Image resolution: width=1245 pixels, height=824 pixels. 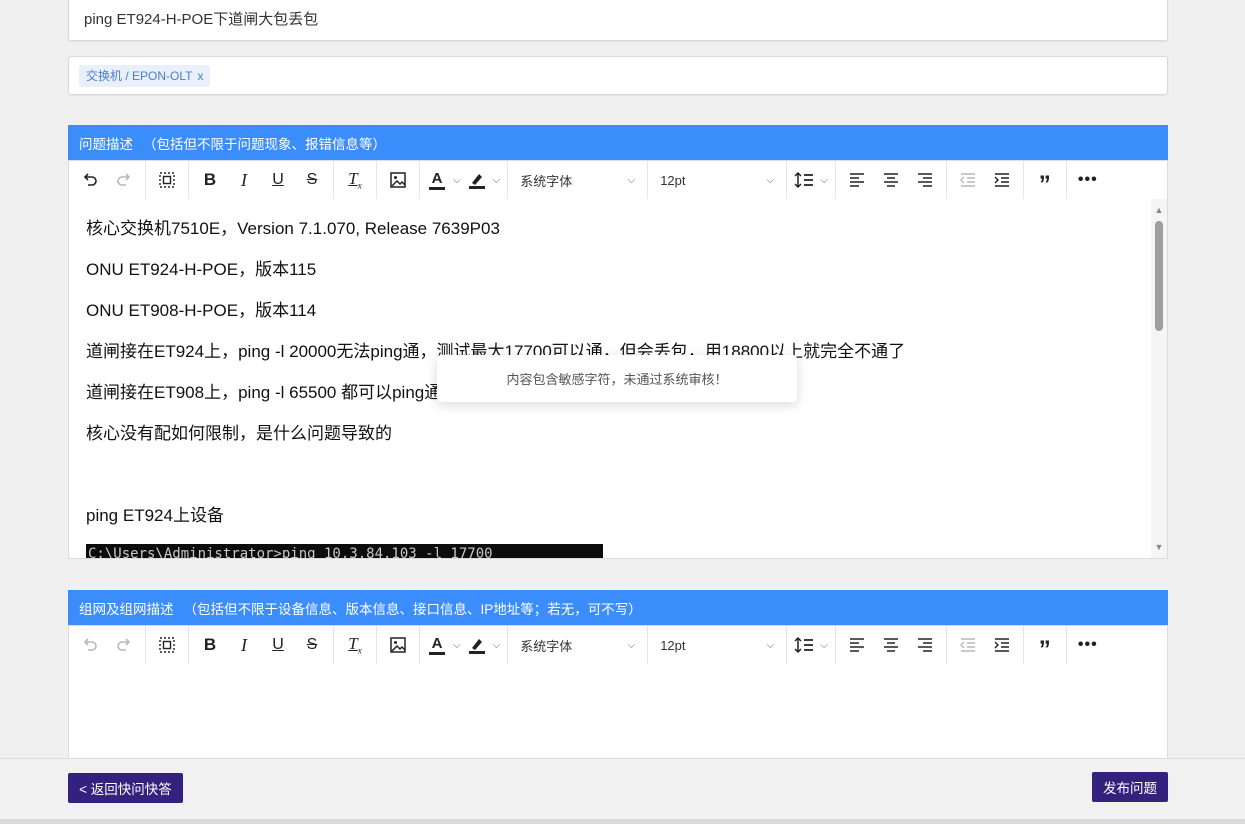 I want to click on scroll-down-icon: ▼, so click(x=1159, y=547).